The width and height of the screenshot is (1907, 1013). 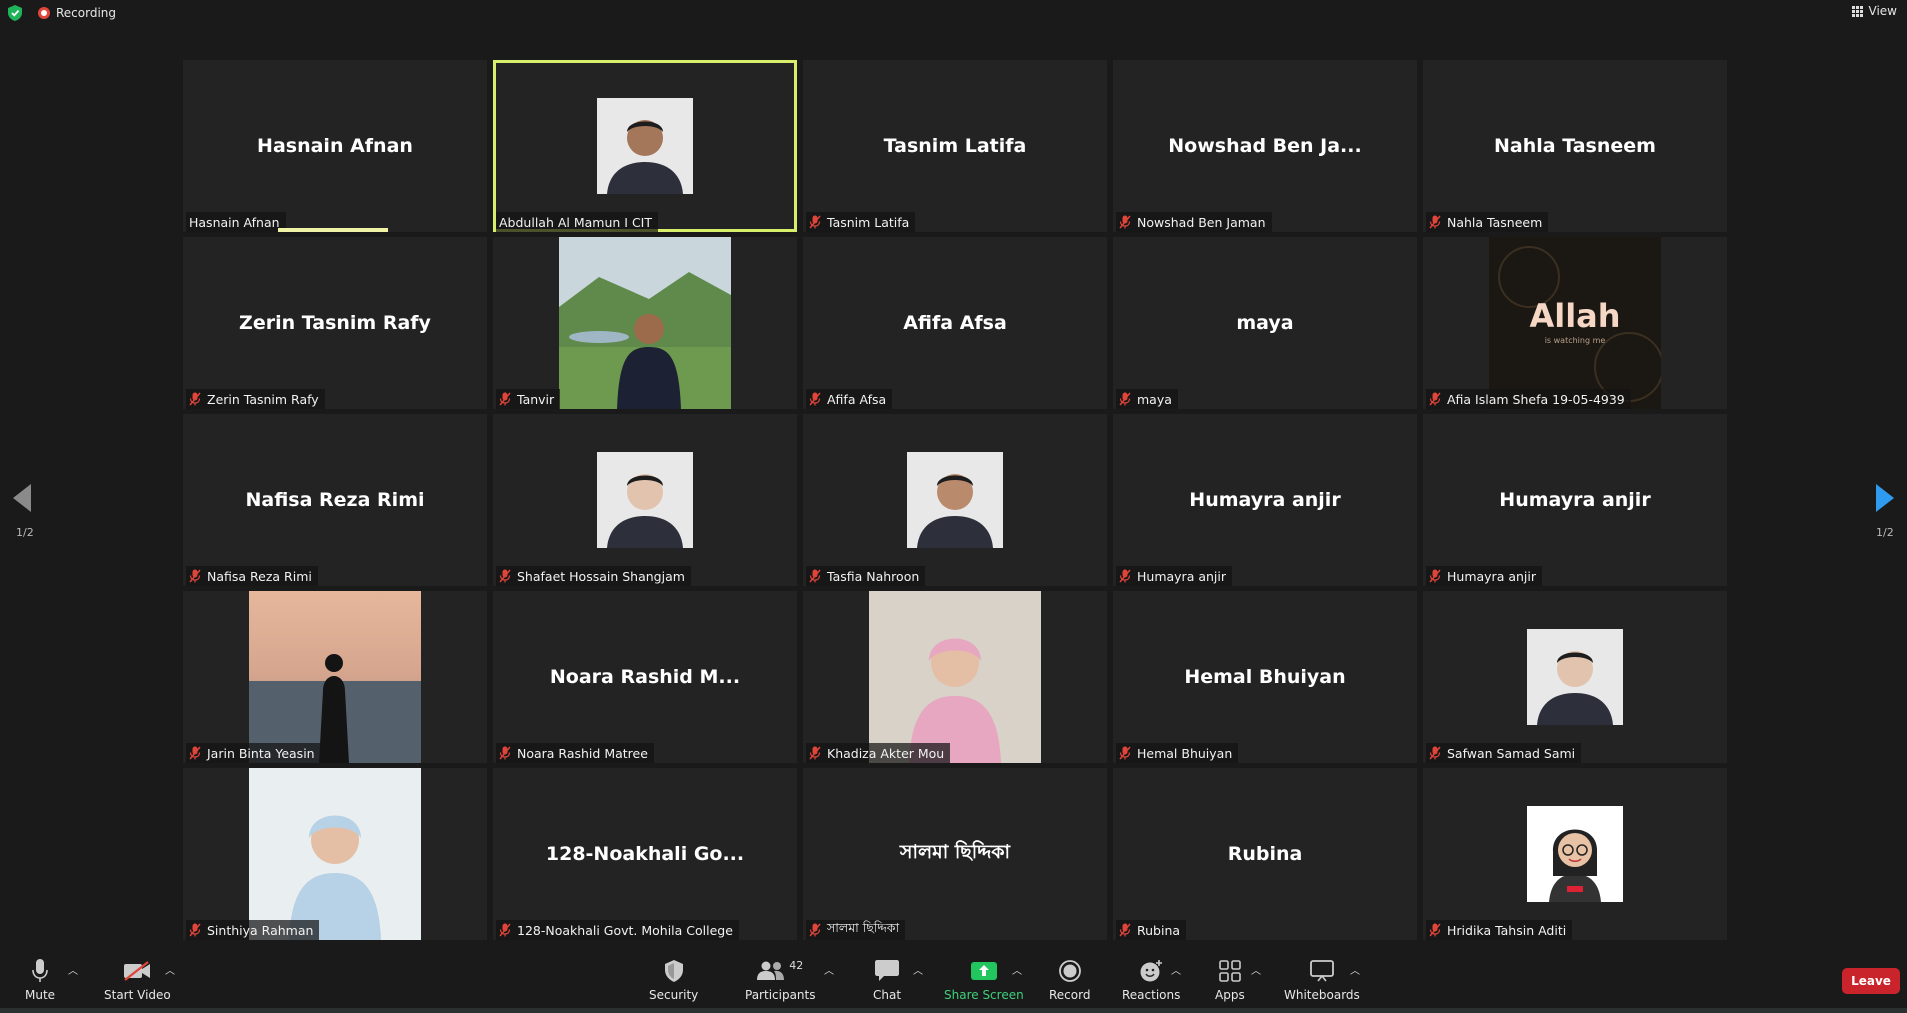 What do you see at coordinates (236, 222) in the screenshot?
I see `participant-name-label: Hasnain Afnan` at bounding box center [236, 222].